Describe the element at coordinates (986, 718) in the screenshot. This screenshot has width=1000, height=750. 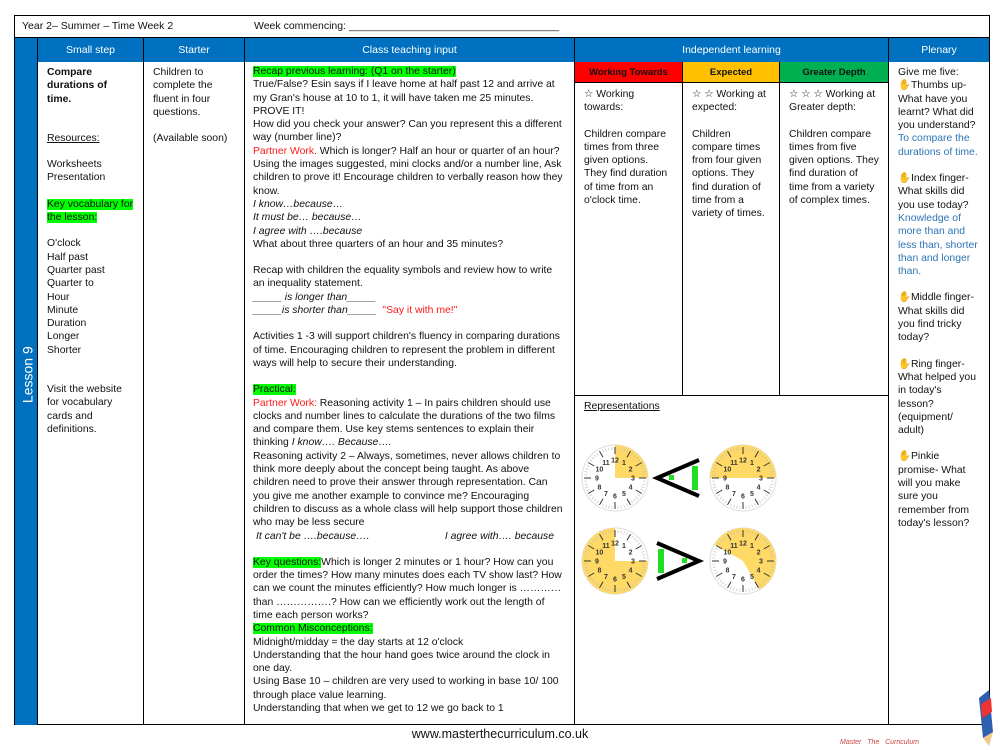
I see `pencil-logo-icon` at that location.